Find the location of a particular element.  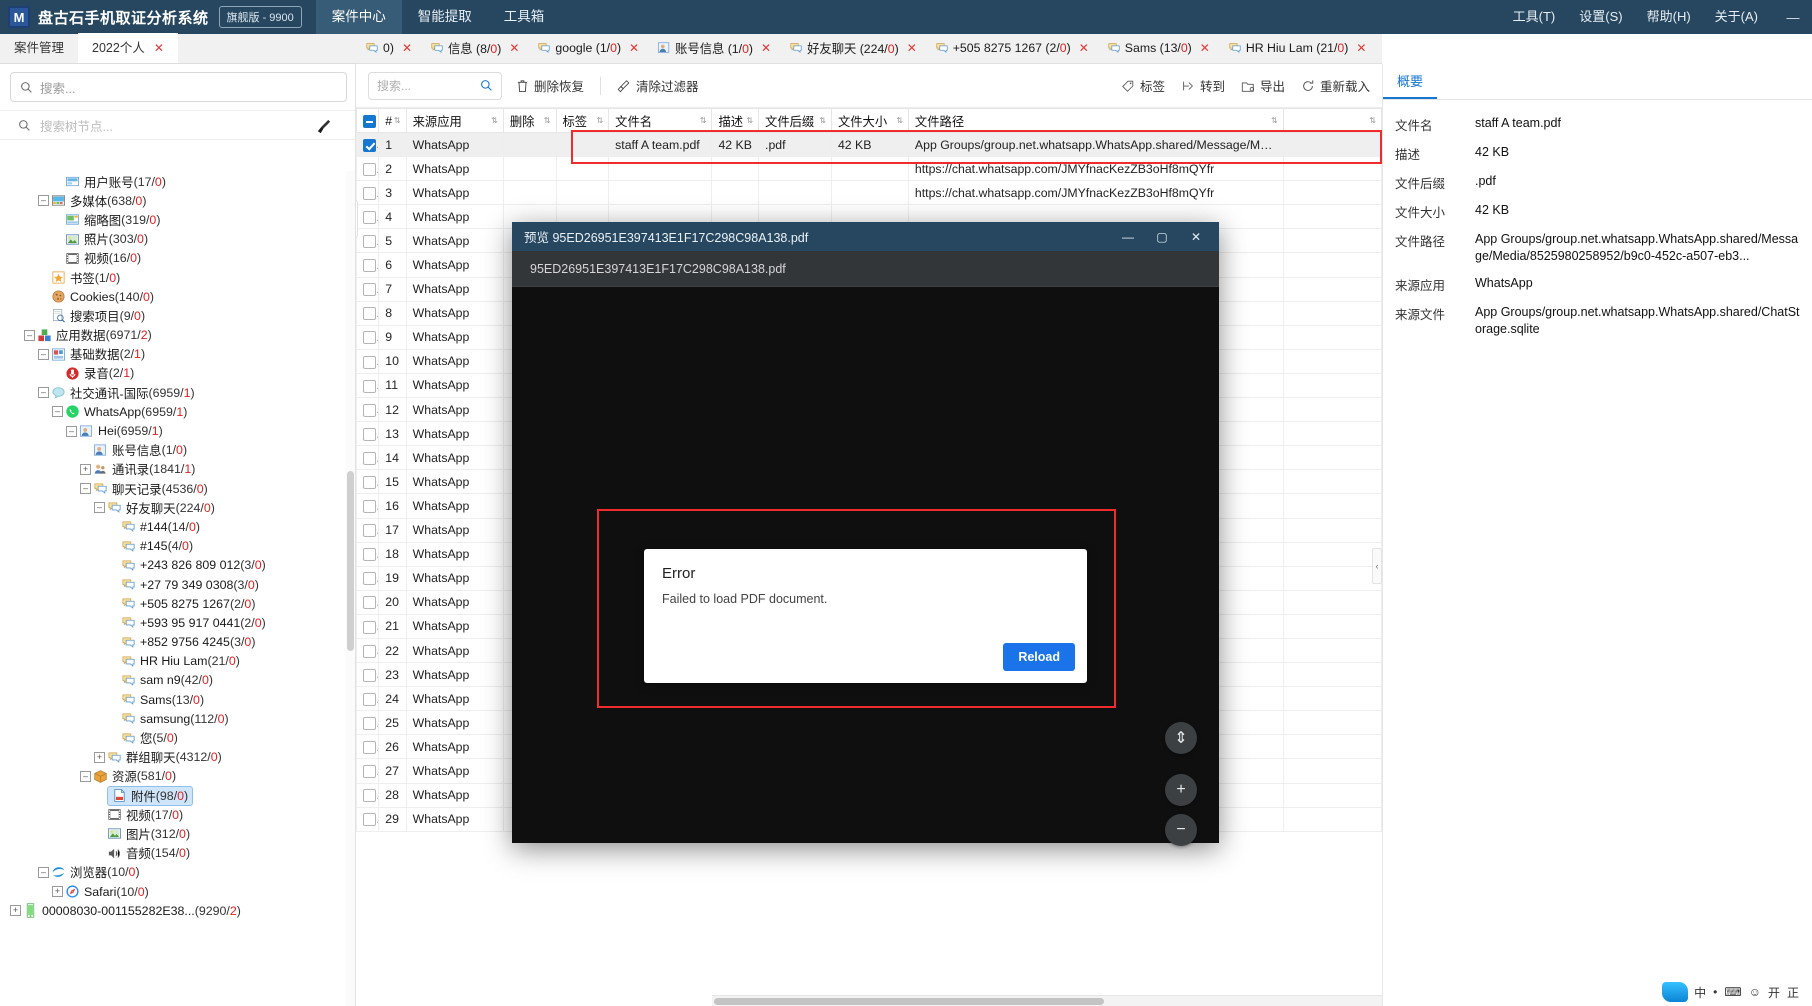

content-tab-3: 账号信息 (1/0) ✕ is located at coordinates (714, 48).